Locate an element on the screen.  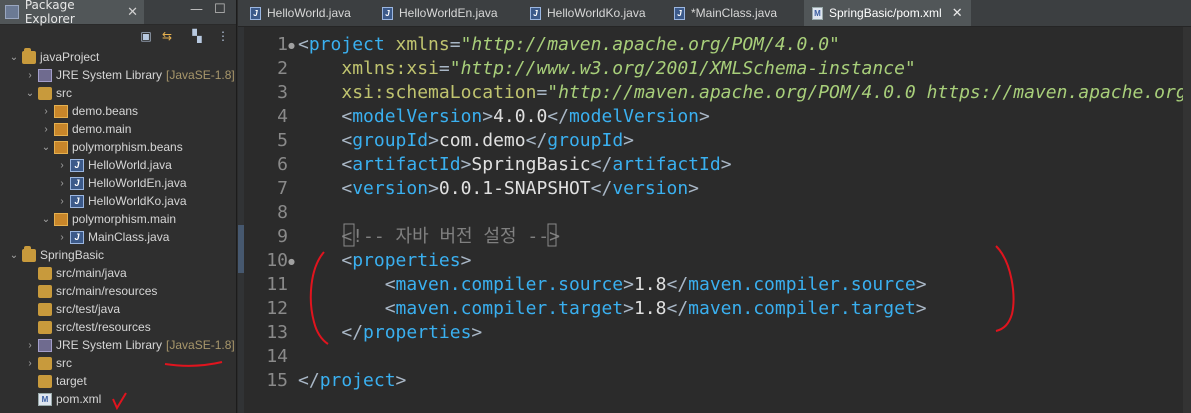
tree-item-helloworld: › J HelloWorld.java is located at coordinates (114, 165).